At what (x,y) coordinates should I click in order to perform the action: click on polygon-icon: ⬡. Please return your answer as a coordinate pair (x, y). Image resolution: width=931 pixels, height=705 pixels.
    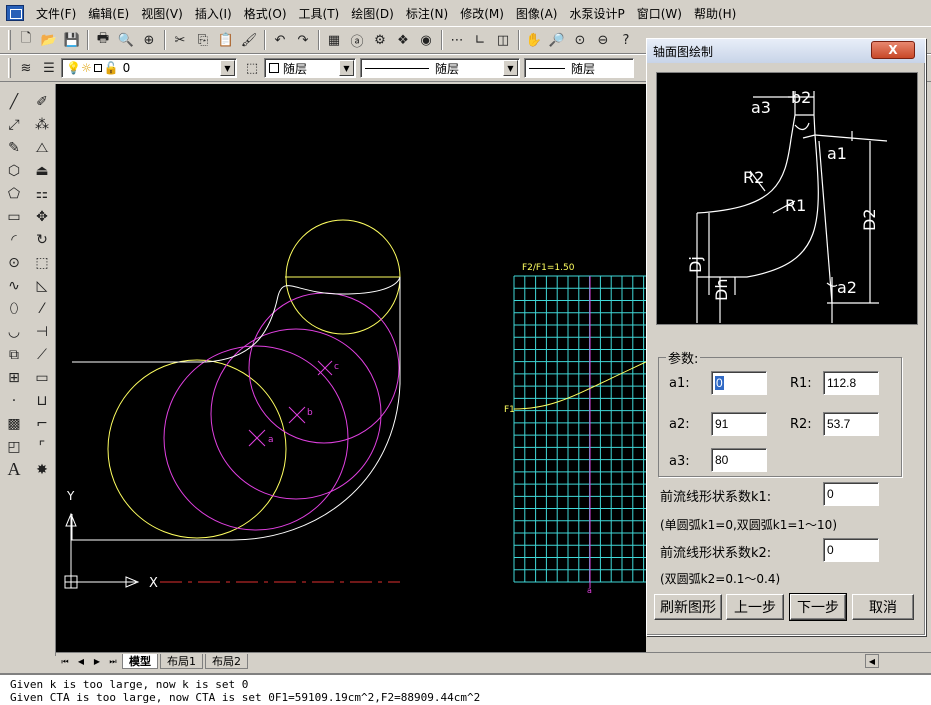
    Looking at the image, I should click on (14, 170).